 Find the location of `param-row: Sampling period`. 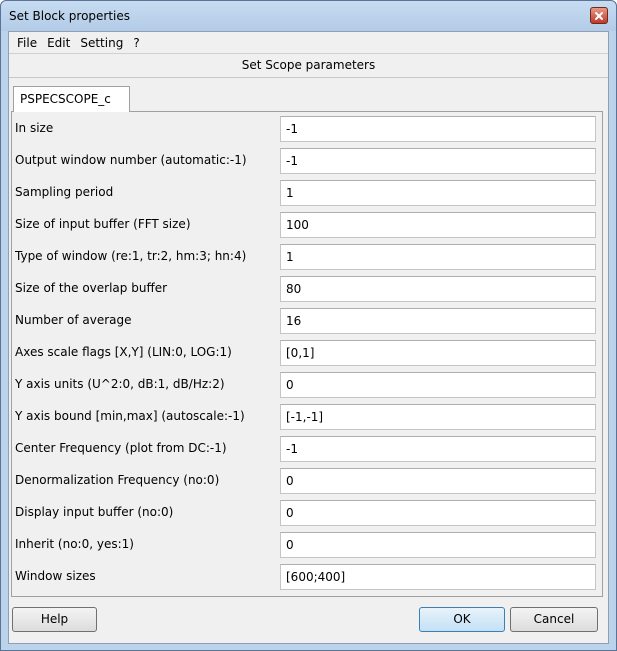

param-row: Sampling period is located at coordinates (307, 192).